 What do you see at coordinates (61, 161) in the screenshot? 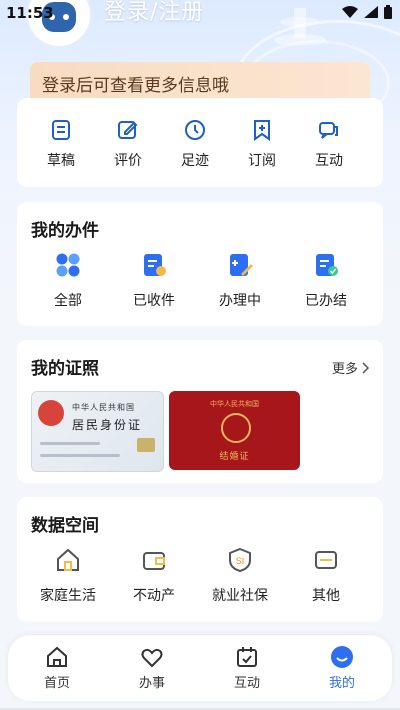
I see `quick-item-label: 草稿` at bounding box center [61, 161].